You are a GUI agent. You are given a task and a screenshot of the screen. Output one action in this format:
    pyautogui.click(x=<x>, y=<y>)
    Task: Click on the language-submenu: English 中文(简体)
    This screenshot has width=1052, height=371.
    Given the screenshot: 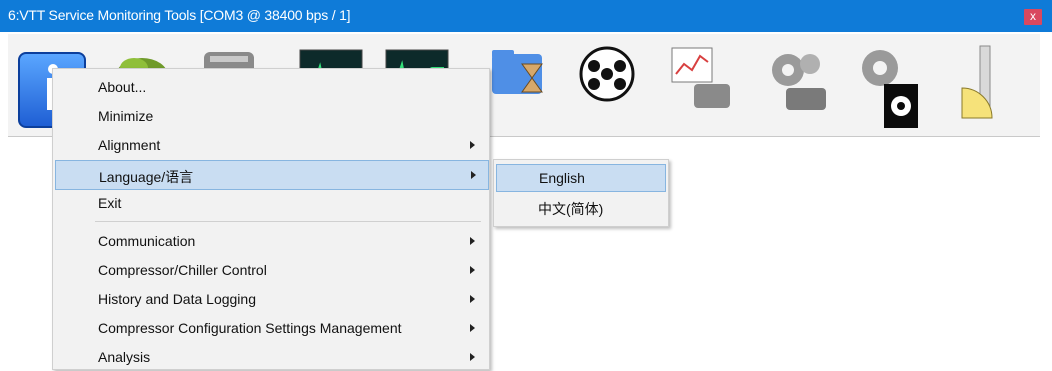 What is the action you would take?
    pyautogui.click(x=581, y=193)
    